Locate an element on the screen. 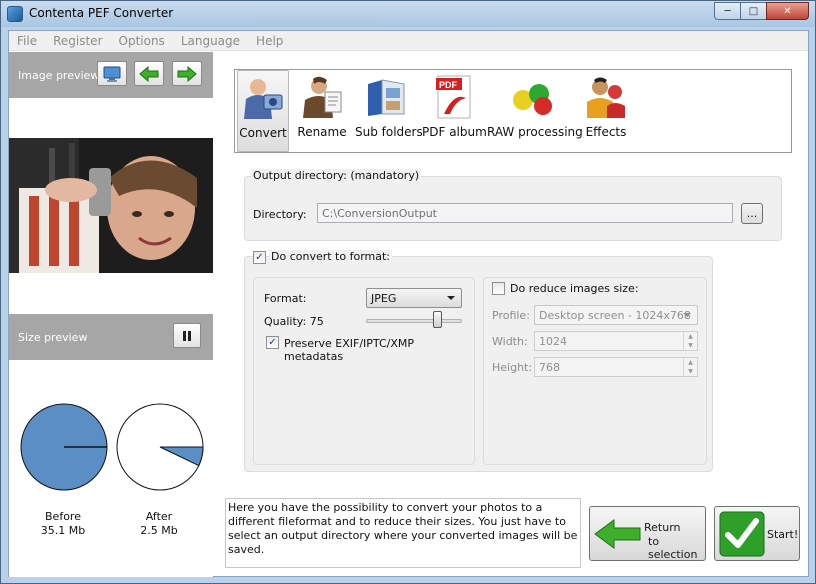 The image size is (816, 584). quality-slider-track is located at coordinates (414, 321).